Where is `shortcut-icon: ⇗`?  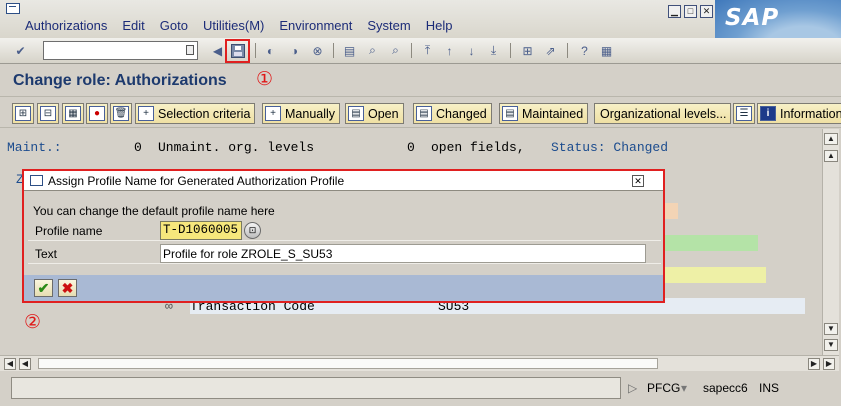
shortcut-icon: ⇗ is located at coordinates (550, 50).